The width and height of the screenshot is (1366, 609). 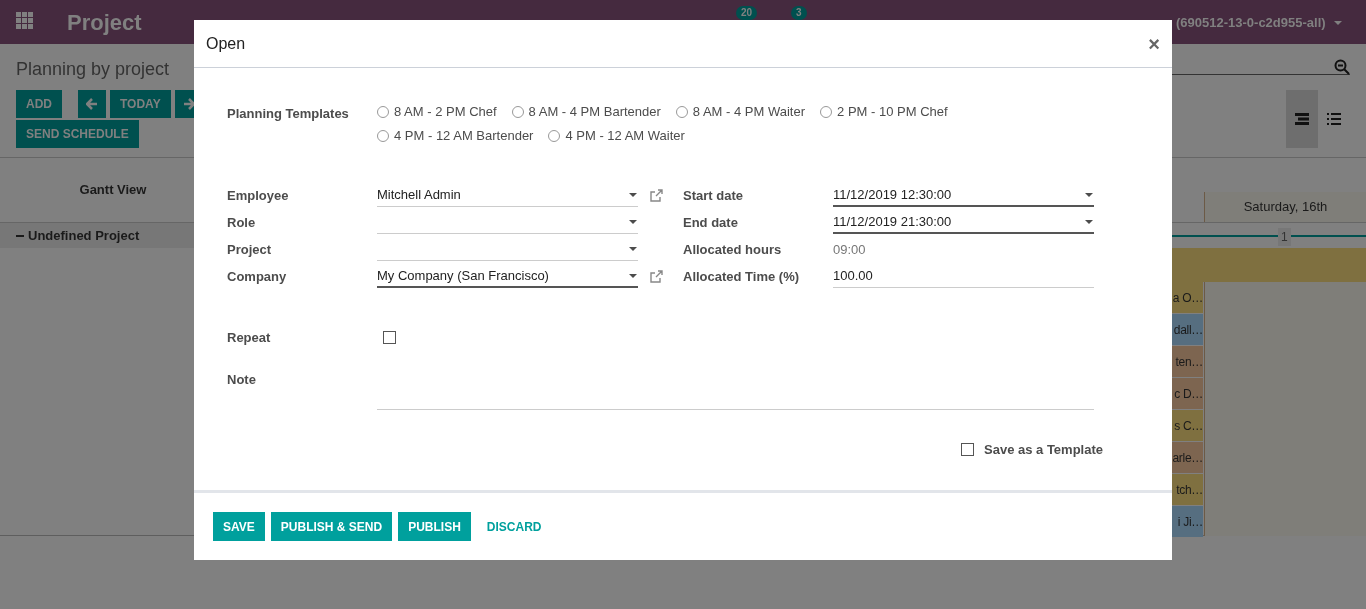 What do you see at coordinates (507, 276) in the screenshot?
I see `select-field: My Company (San Francisco)` at bounding box center [507, 276].